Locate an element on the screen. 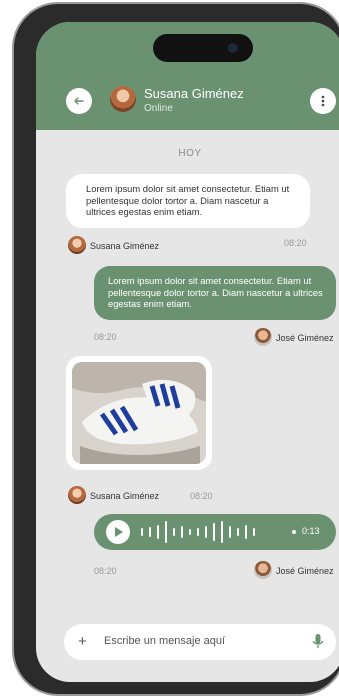 The width and height of the screenshot is (339, 698). contact-name: Susana Giménez is located at coordinates (194, 93).